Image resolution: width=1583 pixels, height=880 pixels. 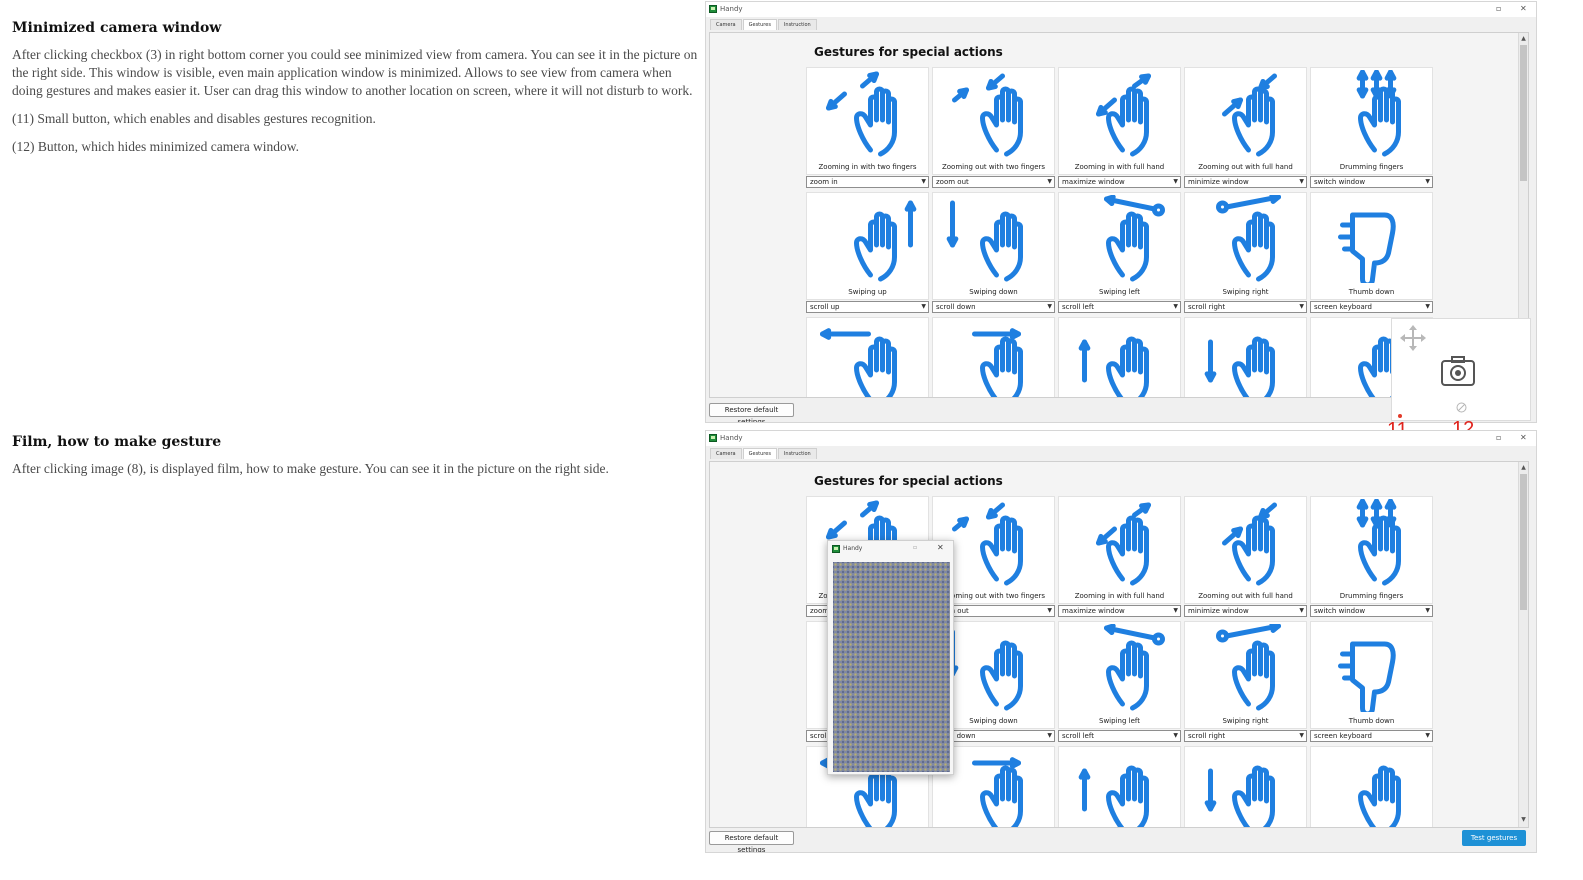 What do you see at coordinates (867, 246) in the screenshot?
I see `gesture-image: Swiping up` at bounding box center [867, 246].